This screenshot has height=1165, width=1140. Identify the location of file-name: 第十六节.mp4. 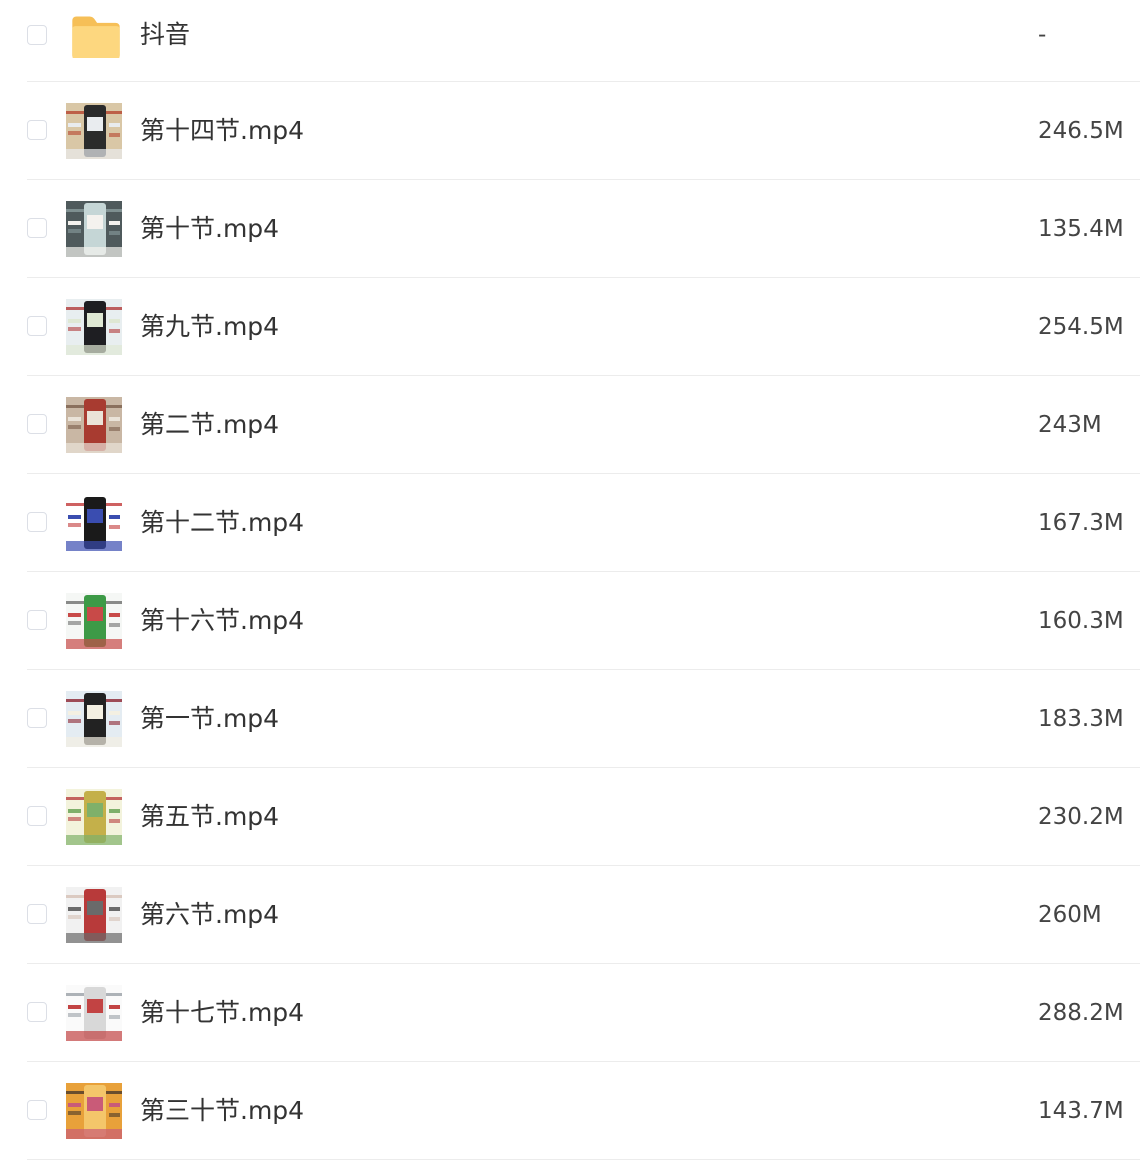
(222, 621).